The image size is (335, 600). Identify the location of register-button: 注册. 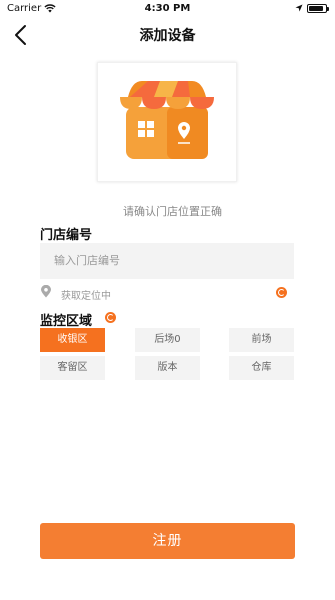
(167, 541).